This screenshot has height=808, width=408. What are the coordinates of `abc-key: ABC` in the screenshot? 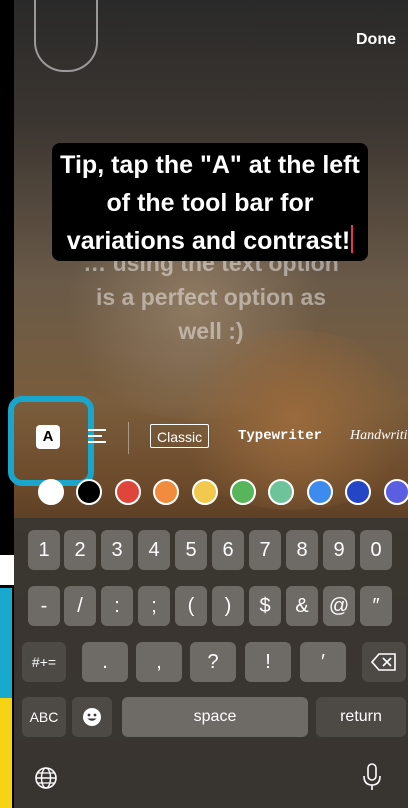 It's located at (44, 717).